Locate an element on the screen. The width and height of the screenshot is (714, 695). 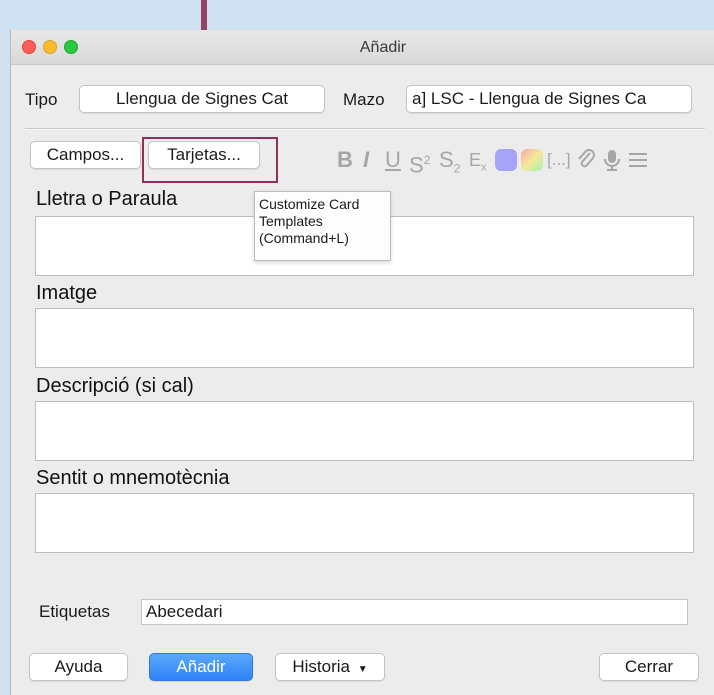
note-type-label: Tipo is located at coordinates (41, 99).